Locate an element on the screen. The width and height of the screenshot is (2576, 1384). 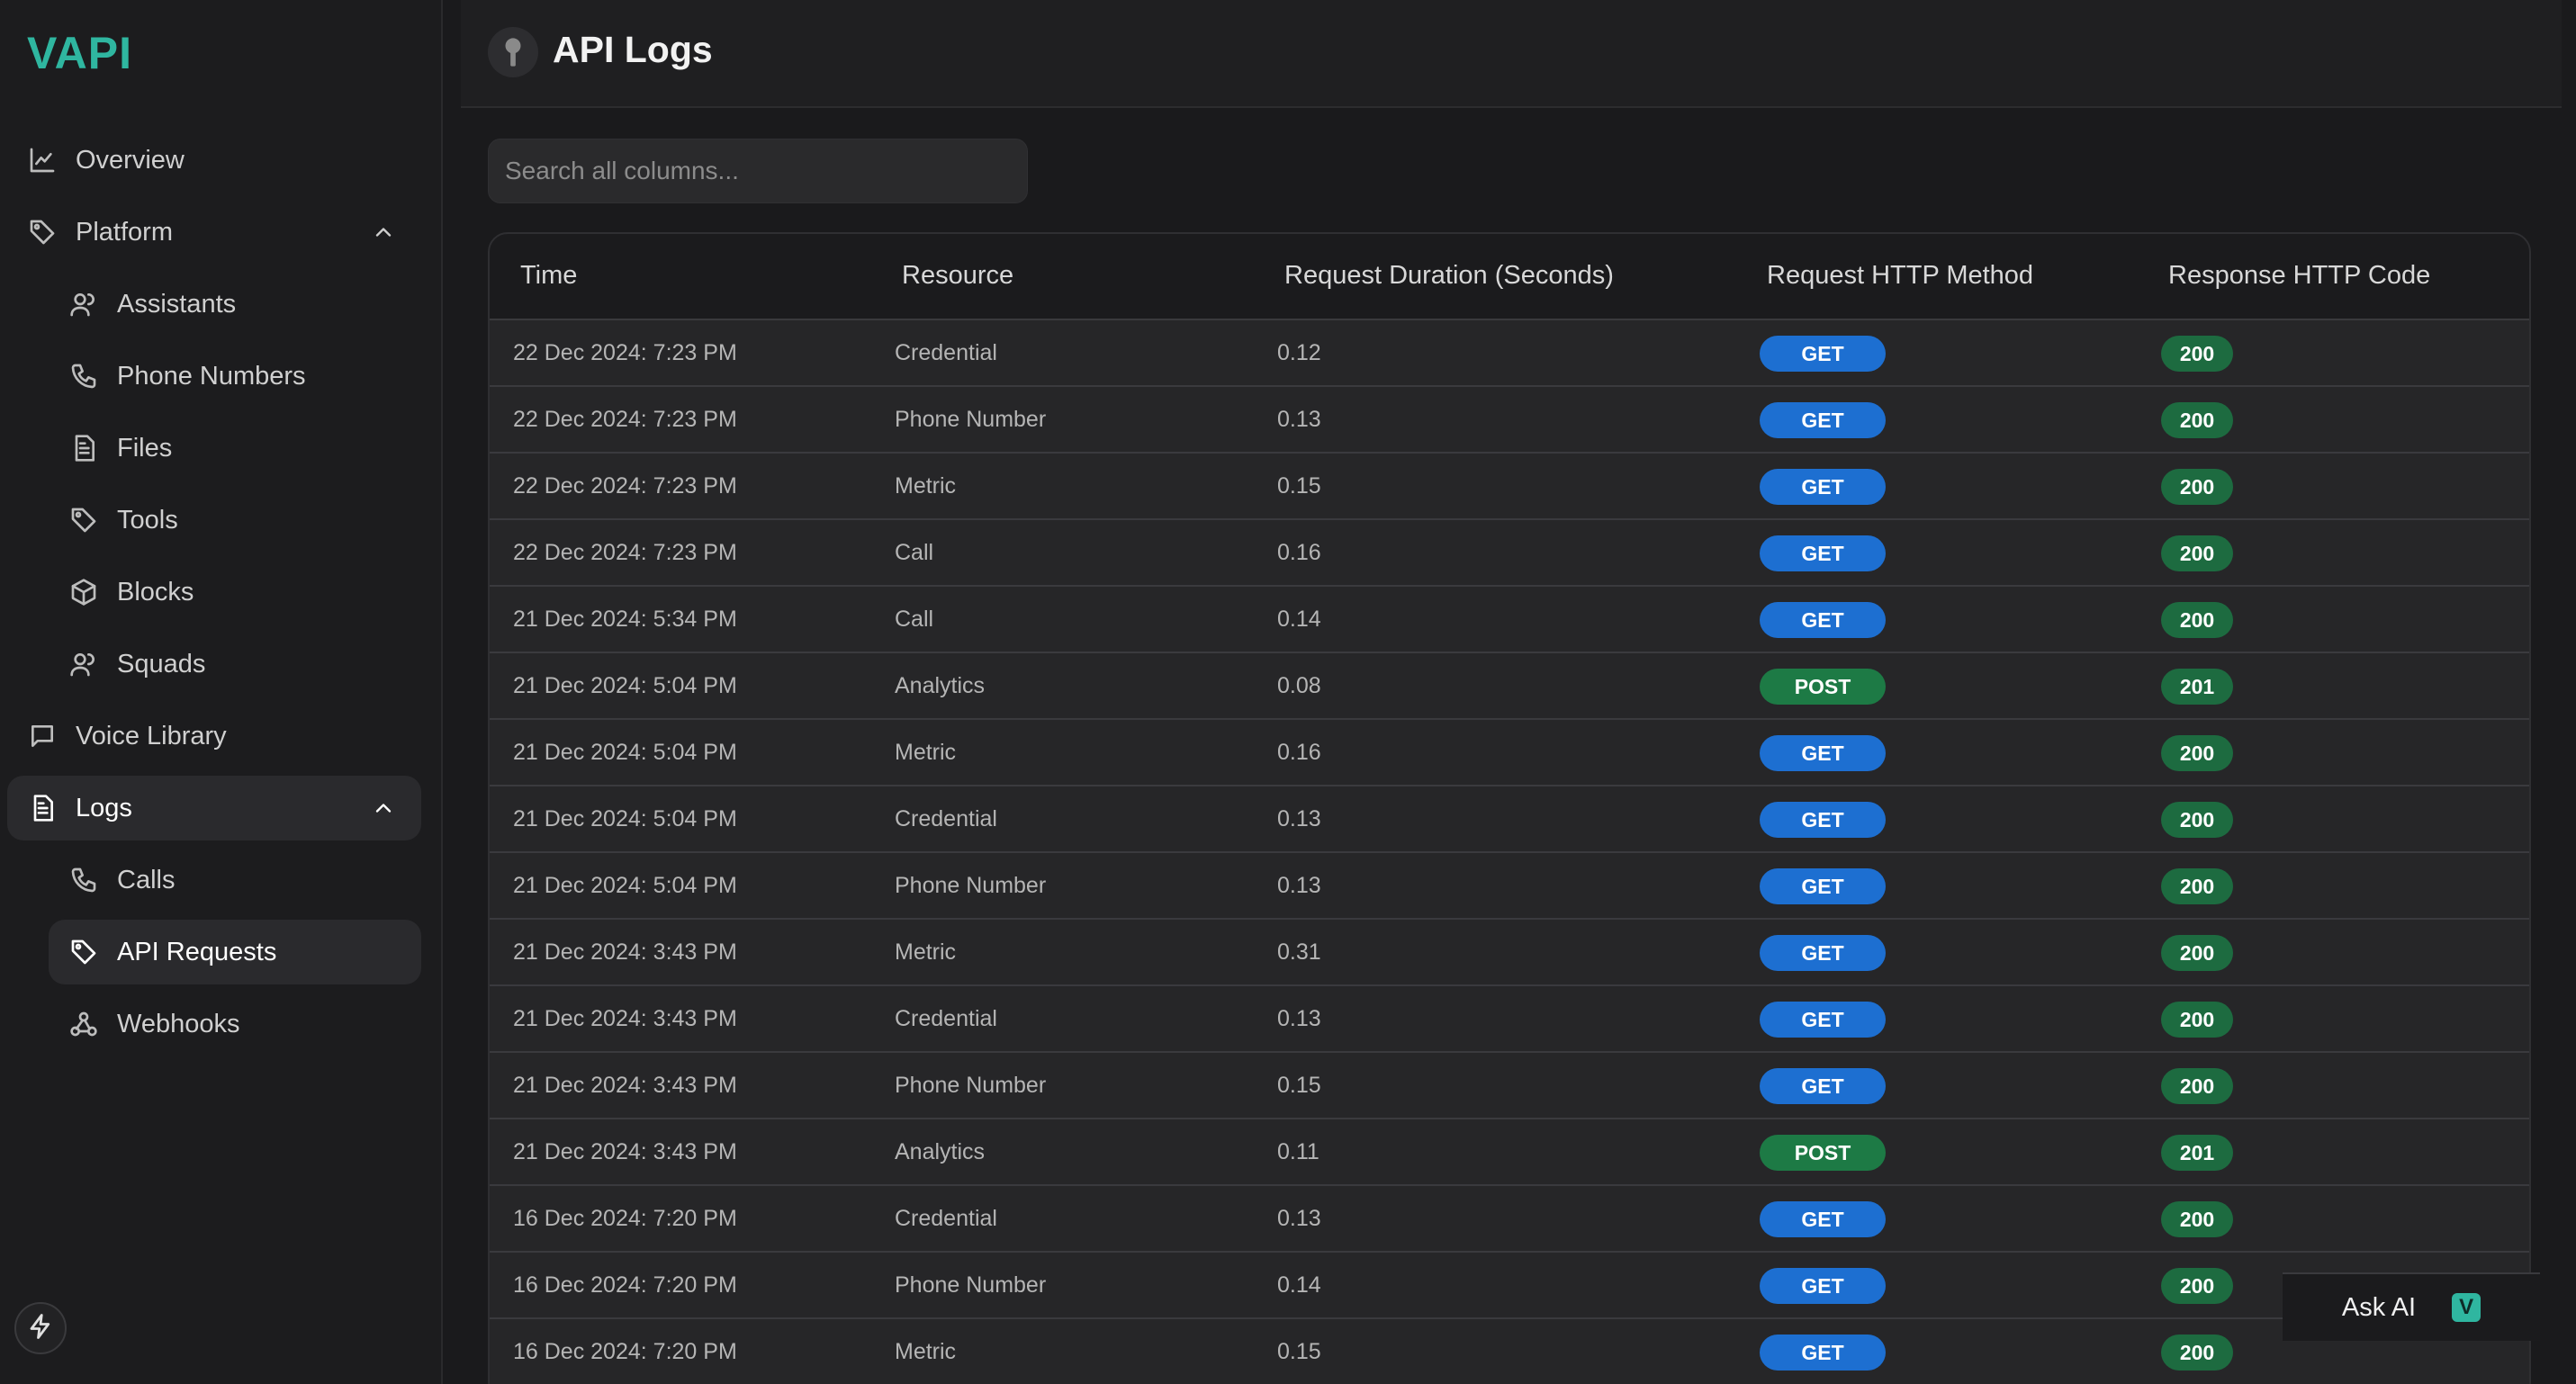
sidebar-item-api-requests: API Requests is located at coordinates (235, 952).